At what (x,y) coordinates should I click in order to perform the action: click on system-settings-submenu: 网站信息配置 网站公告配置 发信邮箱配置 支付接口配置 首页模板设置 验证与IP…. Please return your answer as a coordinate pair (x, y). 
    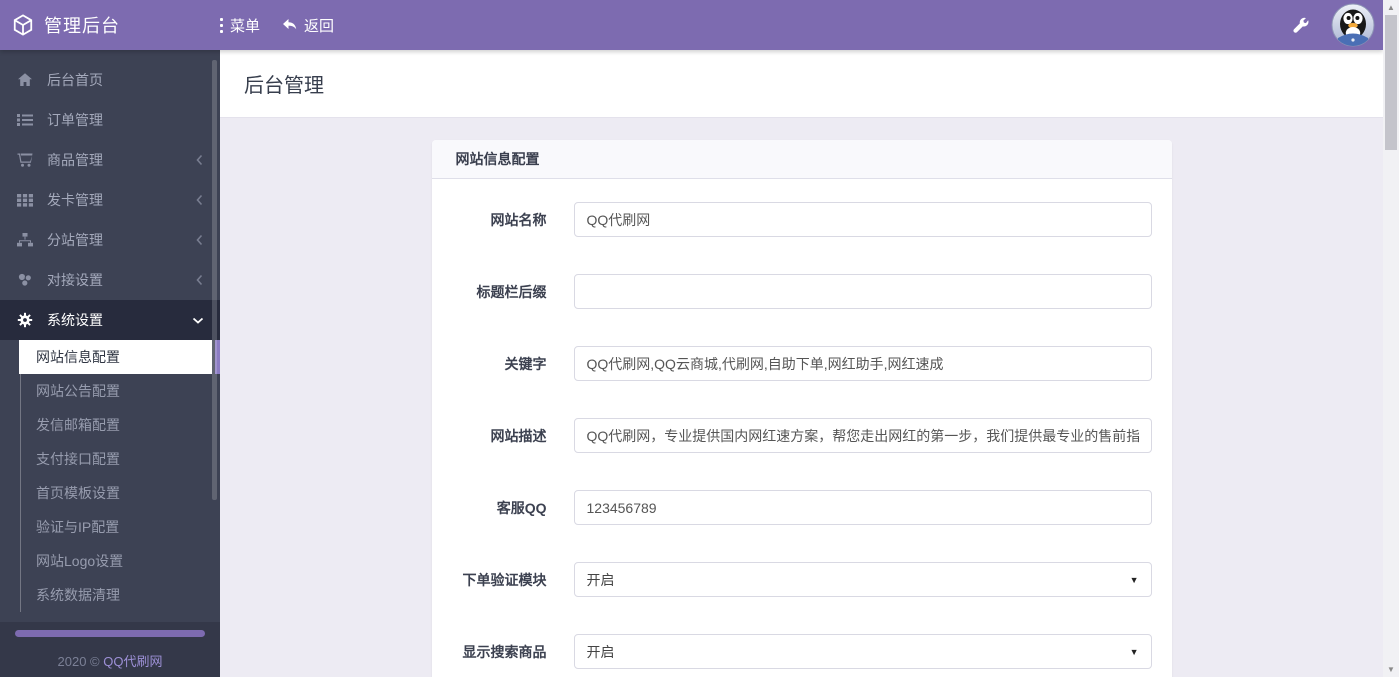
    Looking at the image, I should click on (110, 476).